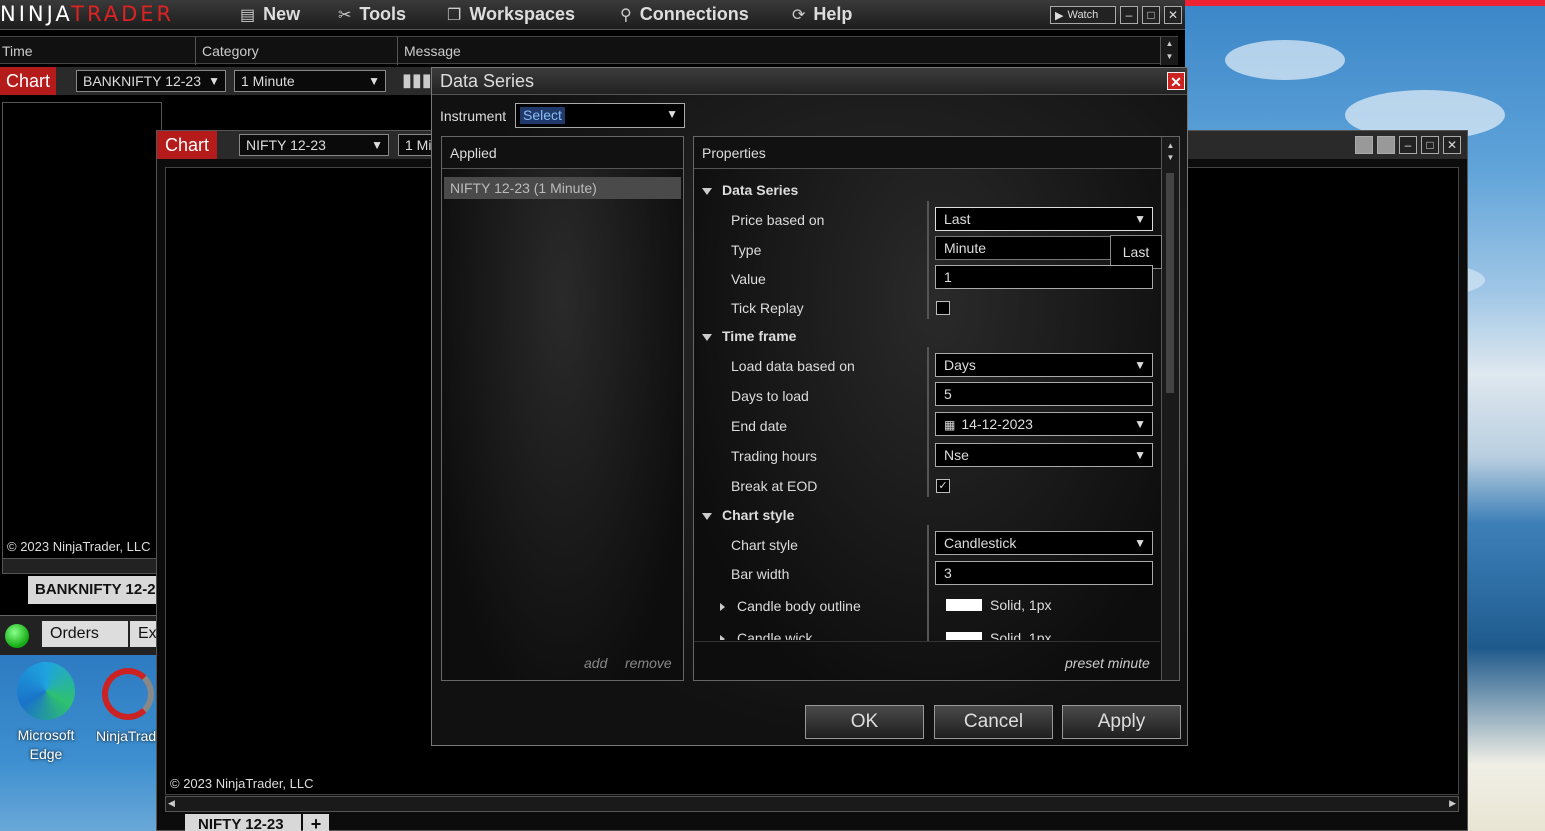 The image size is (1545, 831). Describe the element at coordinates (774, 486) in the screenshot. I see `break-at-eod-label: Break at EOD` at that location.